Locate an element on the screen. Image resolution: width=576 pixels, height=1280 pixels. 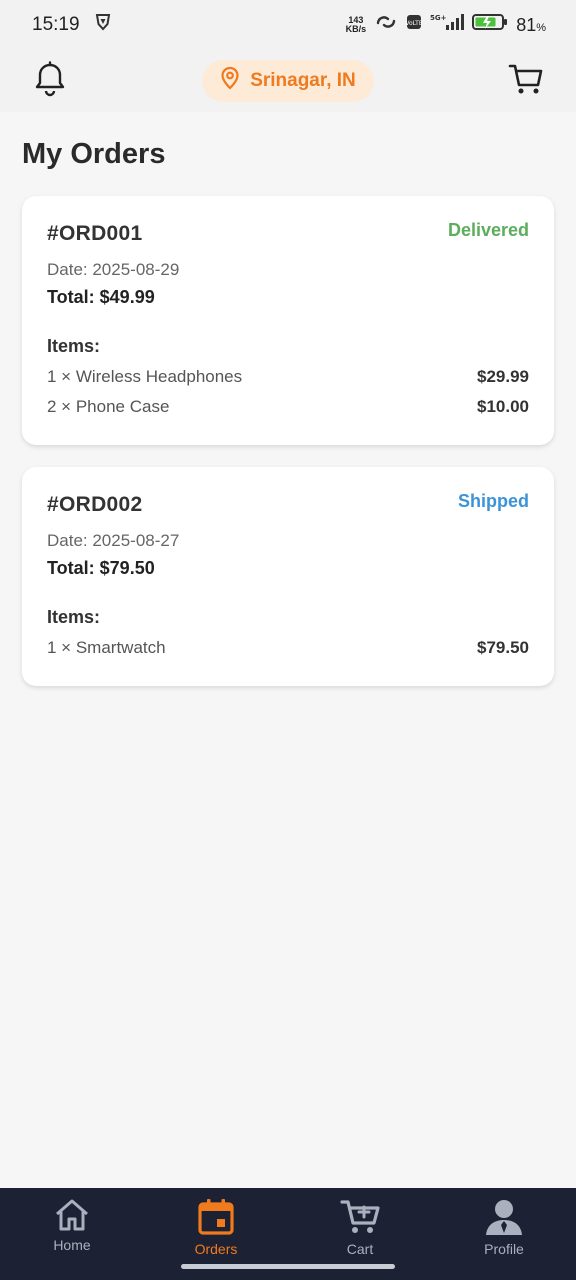
battery-icon is located at coordinates (490, 25).